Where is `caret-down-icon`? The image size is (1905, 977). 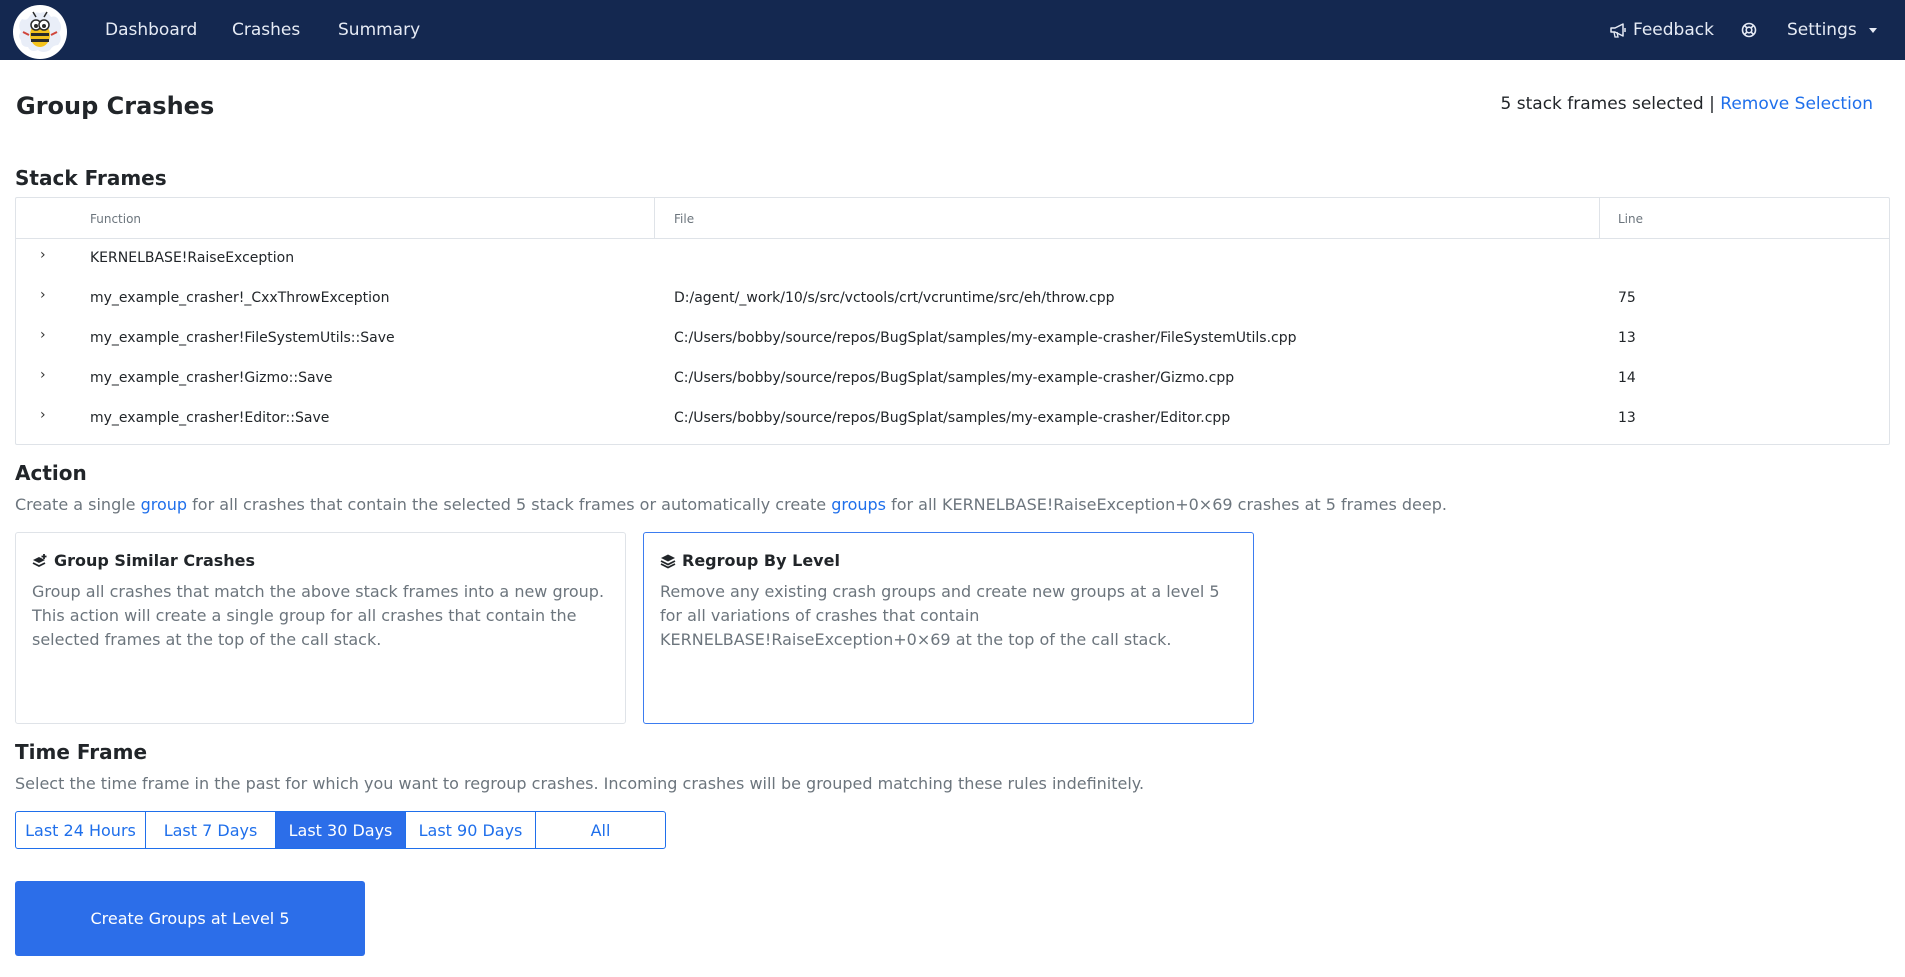
caret-down-icon is located at coordinates (1872, 30).